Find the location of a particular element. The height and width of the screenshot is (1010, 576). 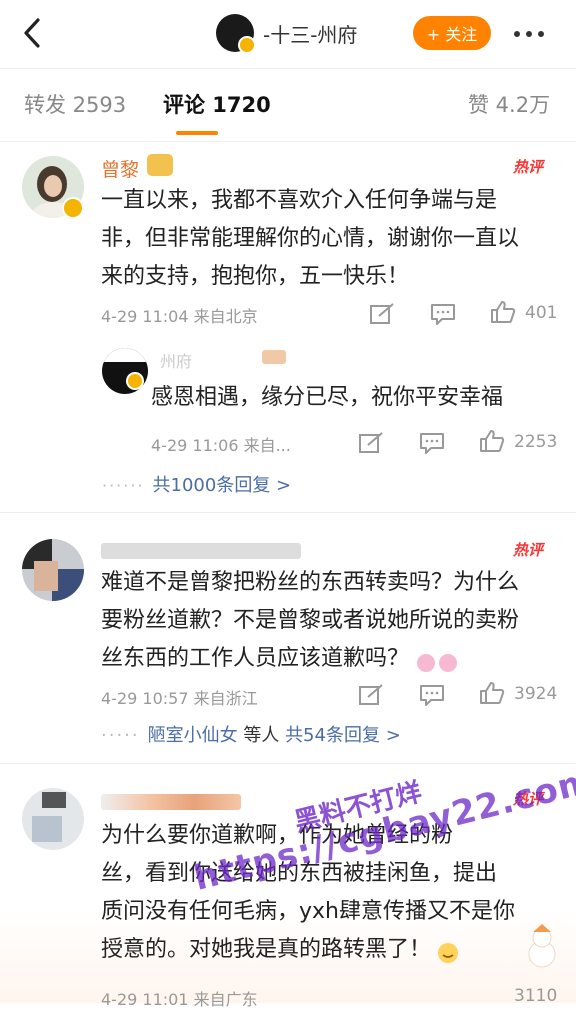

like-count: 3110 is located at coordinates (536, 996).